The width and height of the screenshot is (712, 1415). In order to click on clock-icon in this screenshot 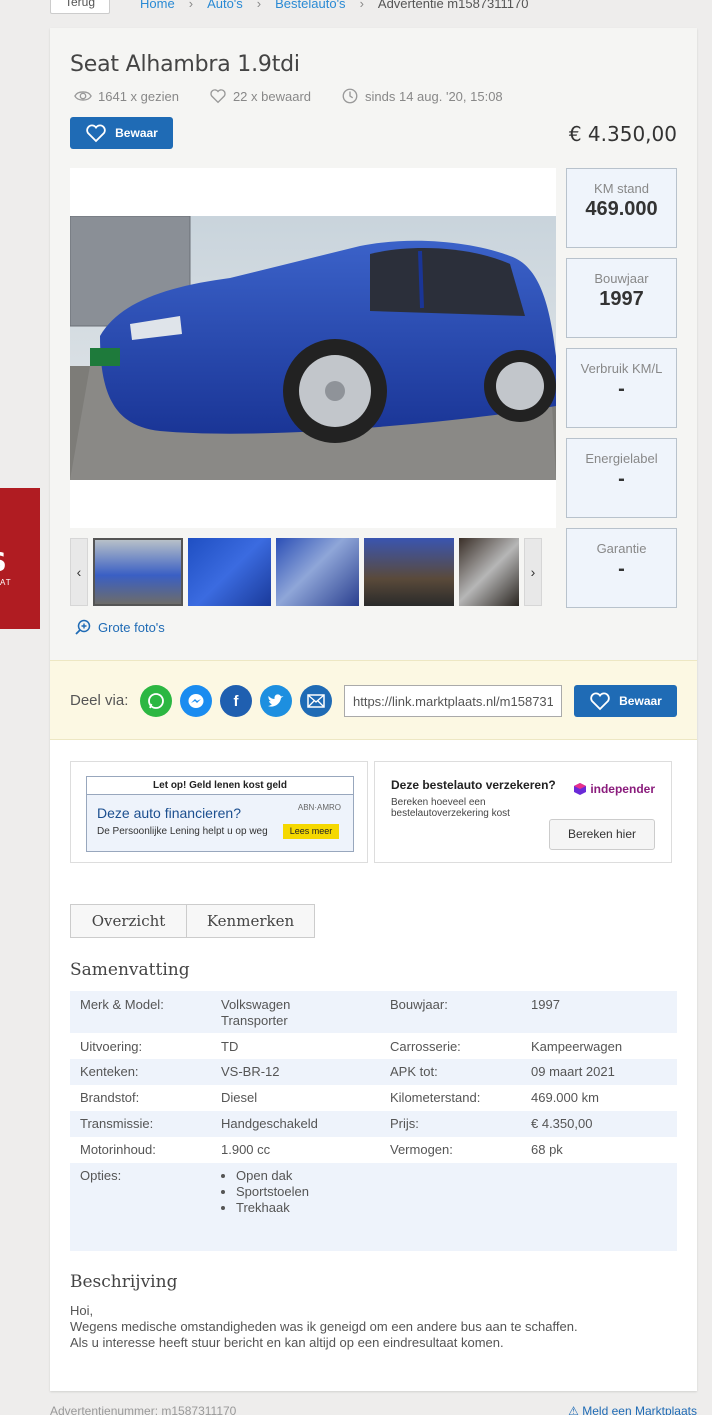, I will do `click(350, 96)`.